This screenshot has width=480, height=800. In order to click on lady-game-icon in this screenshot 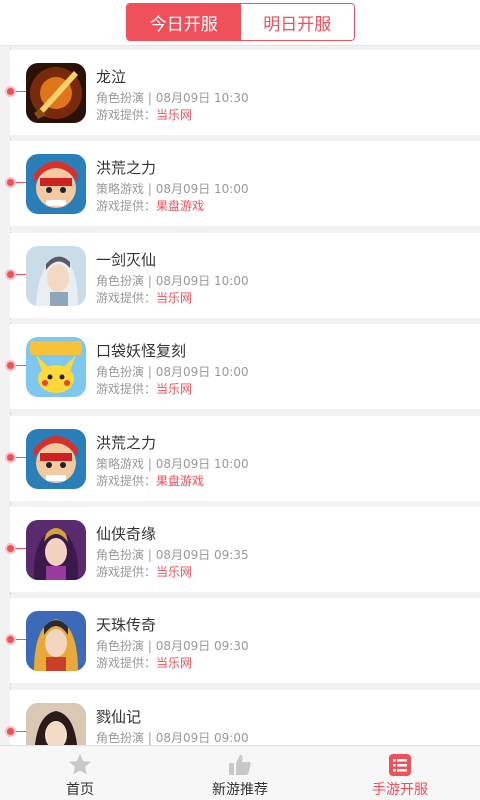, I will do `click(56, 724)`.